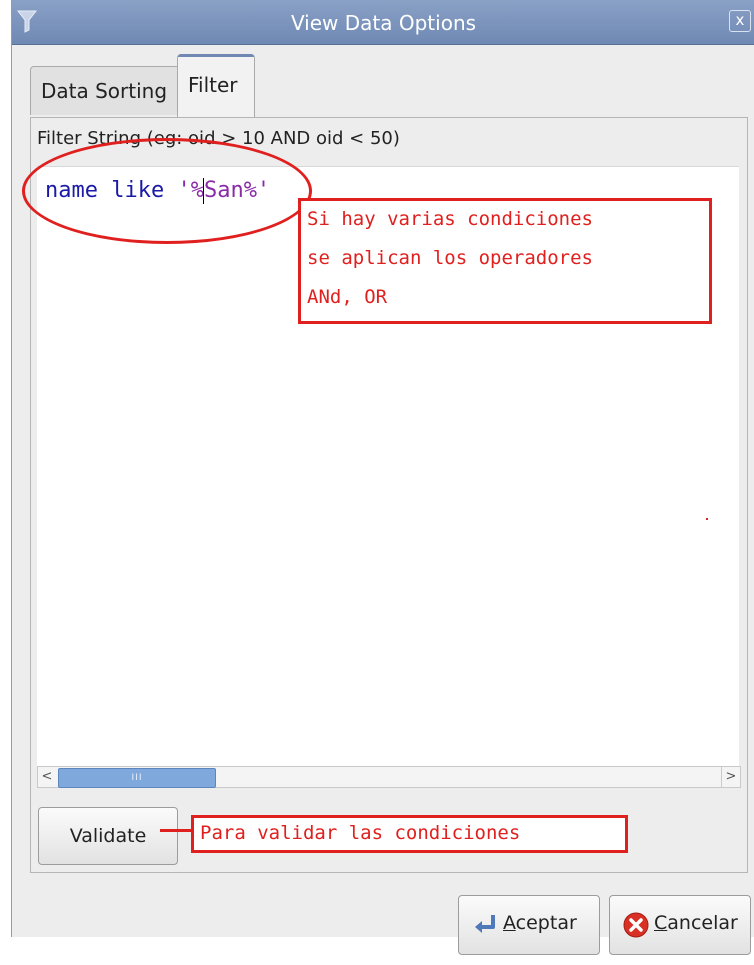 The image size is (754, 965). What do you see at coordinates (110, 90) in the screenshot?
I see `tab-data-sorting: Data Sorting` at bounding box center [110, 90].